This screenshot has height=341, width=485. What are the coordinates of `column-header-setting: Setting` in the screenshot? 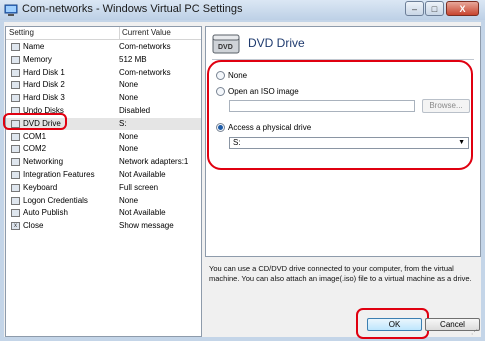 It's located at (21, 33).